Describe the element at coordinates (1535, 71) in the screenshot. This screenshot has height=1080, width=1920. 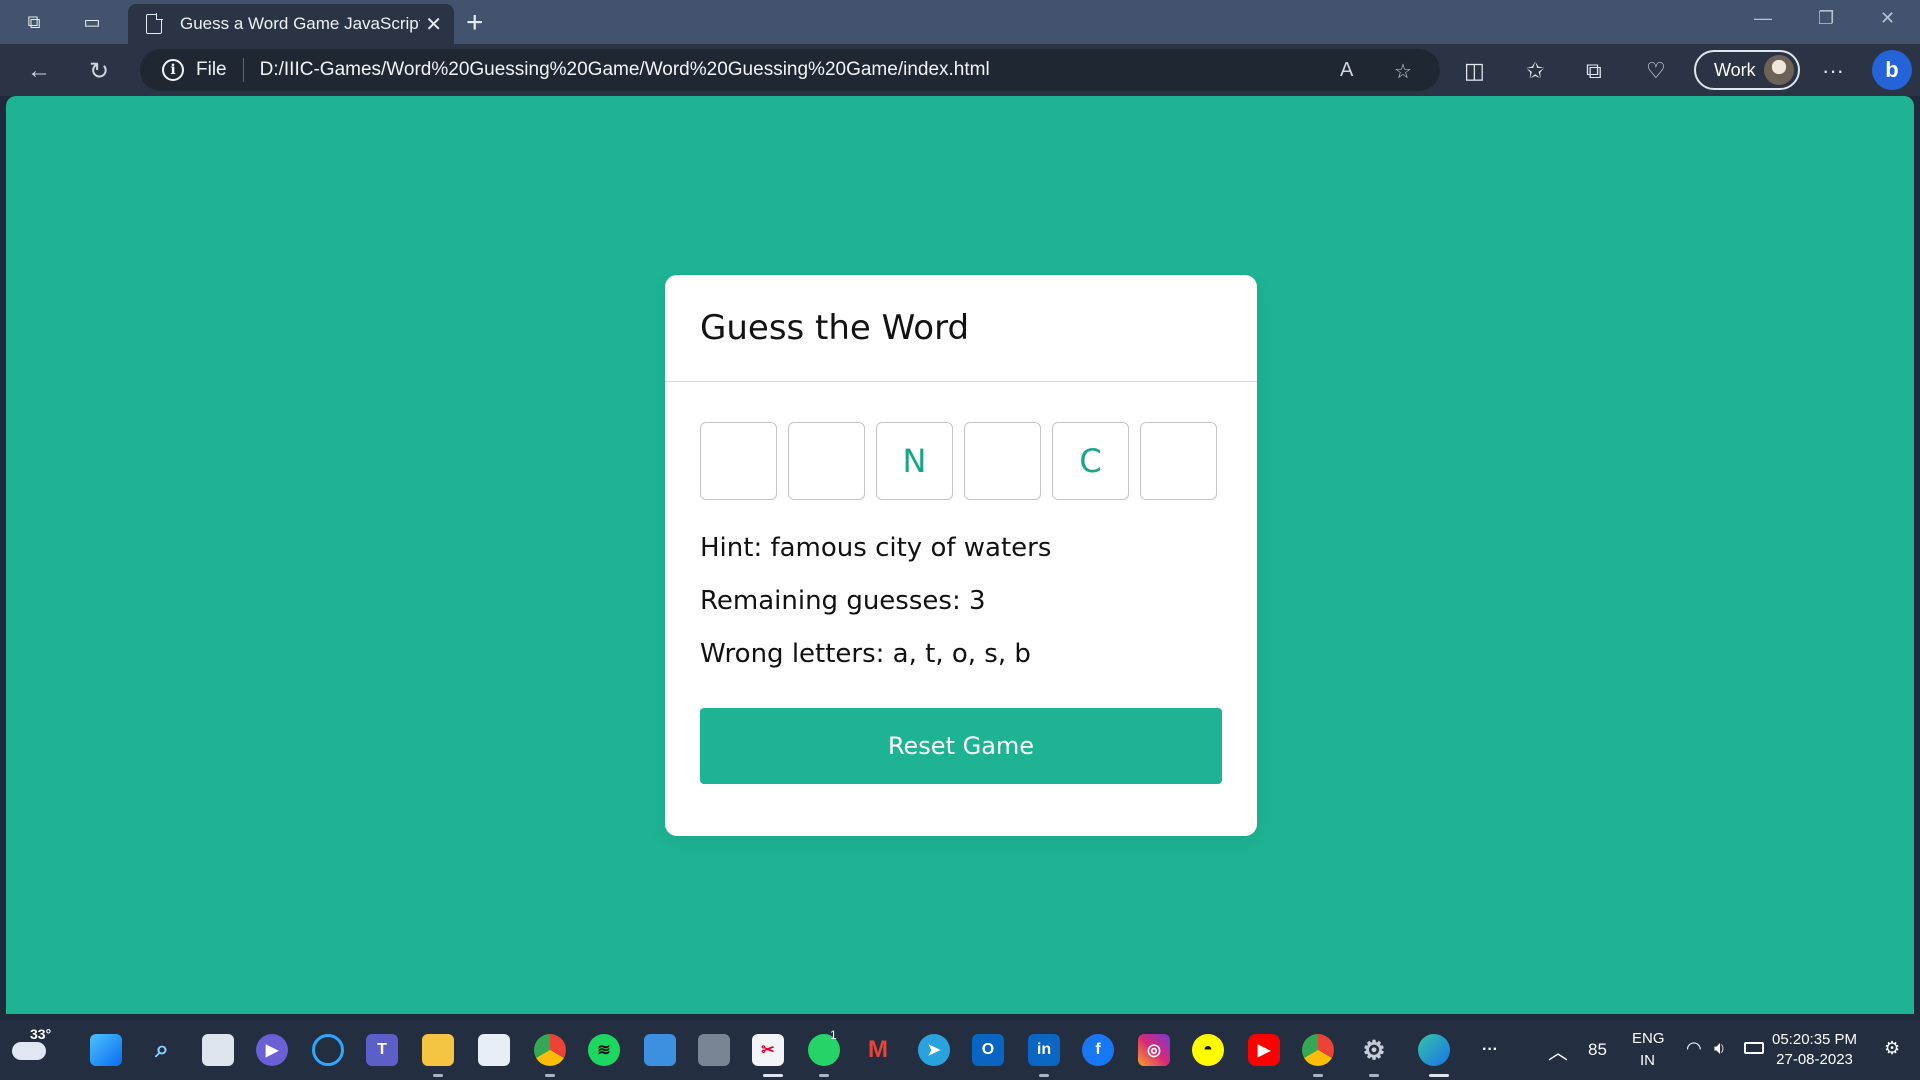
I see `favorites-icon: ✩` at that location.